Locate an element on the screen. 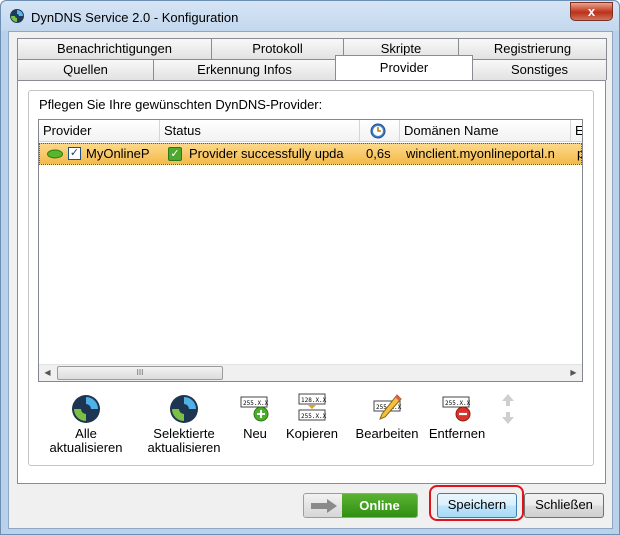 This screenshot has height=535, width=620. update-all-button: Alle aktualisieren is located at coordinates (86, 424).